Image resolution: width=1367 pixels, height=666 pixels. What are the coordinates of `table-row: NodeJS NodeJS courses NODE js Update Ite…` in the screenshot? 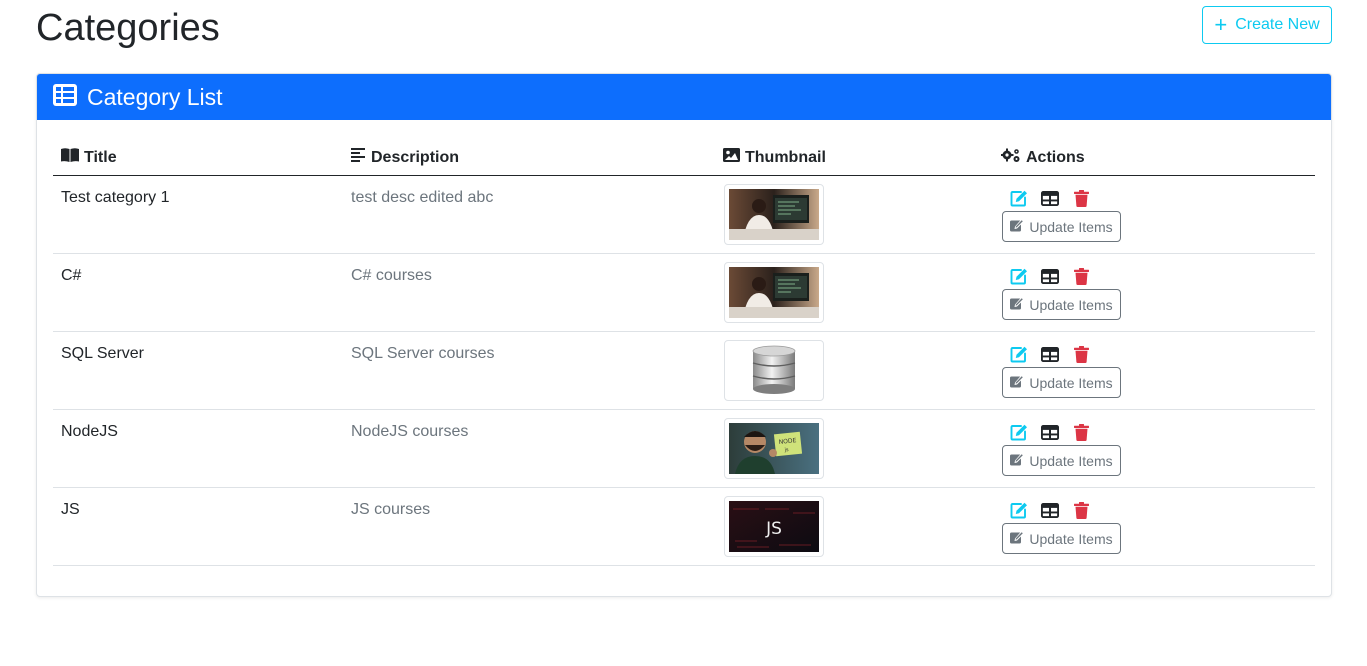 It's located at (684, 449).